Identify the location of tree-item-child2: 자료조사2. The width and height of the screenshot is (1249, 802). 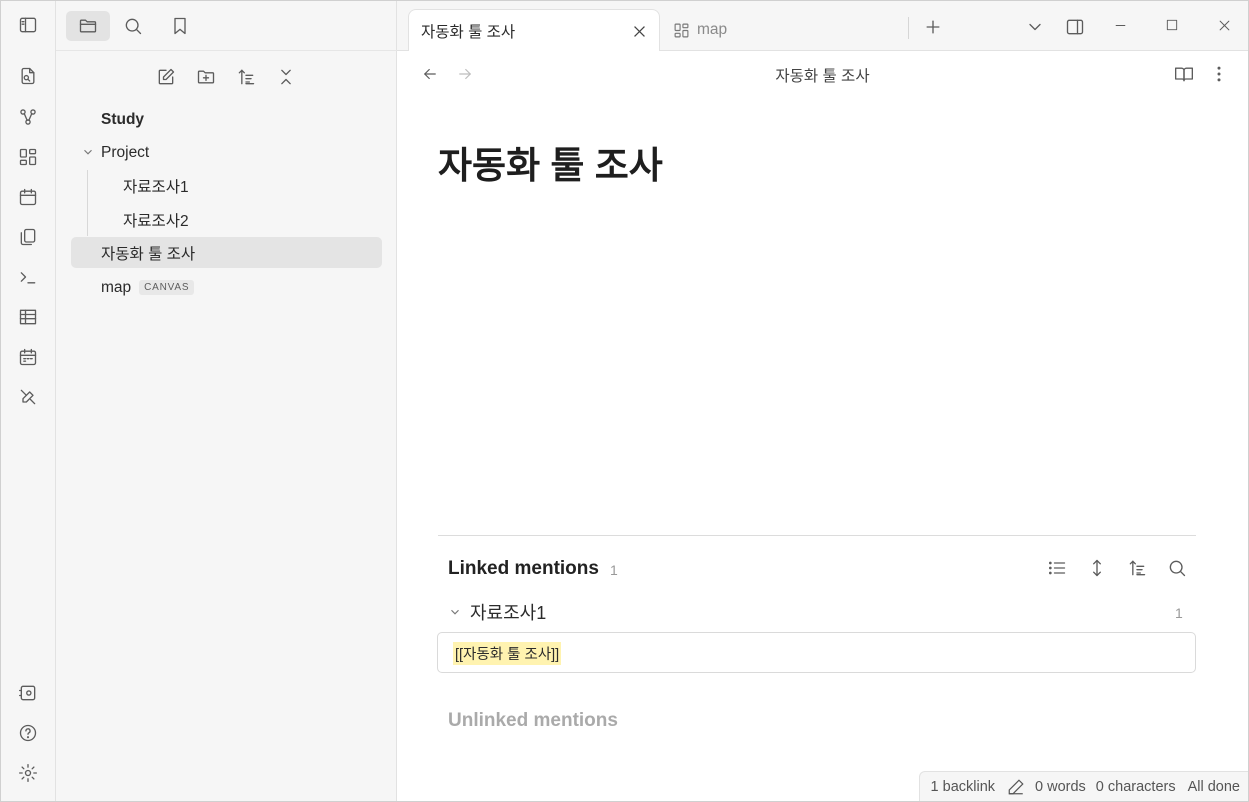
(226, 219).